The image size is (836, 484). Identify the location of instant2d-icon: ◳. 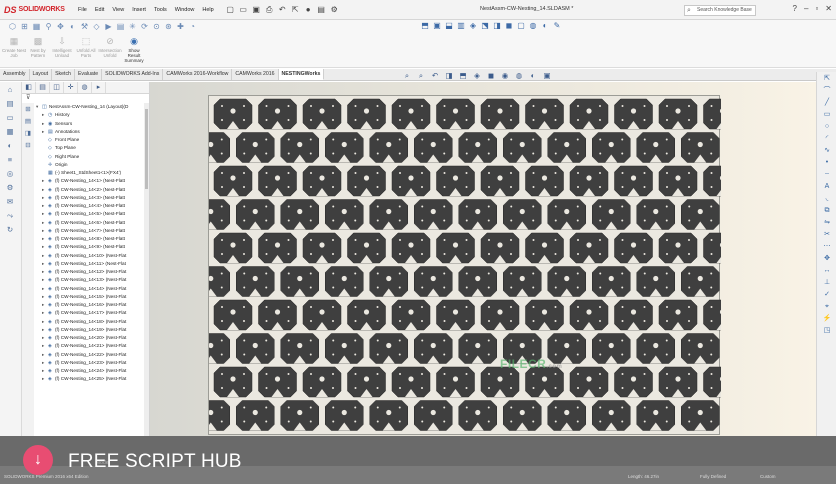
(827, 331).